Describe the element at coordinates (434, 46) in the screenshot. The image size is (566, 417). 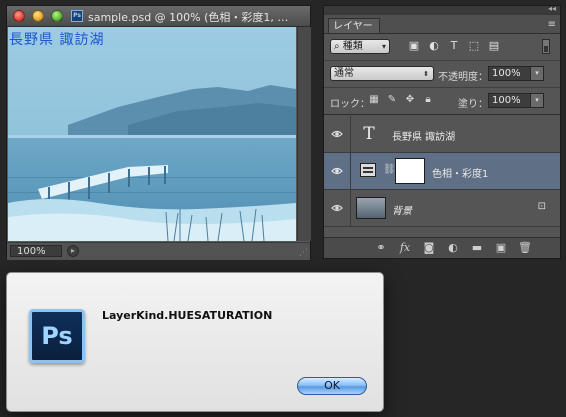
I see `adjustment-filter-icon: ◐` at that location.